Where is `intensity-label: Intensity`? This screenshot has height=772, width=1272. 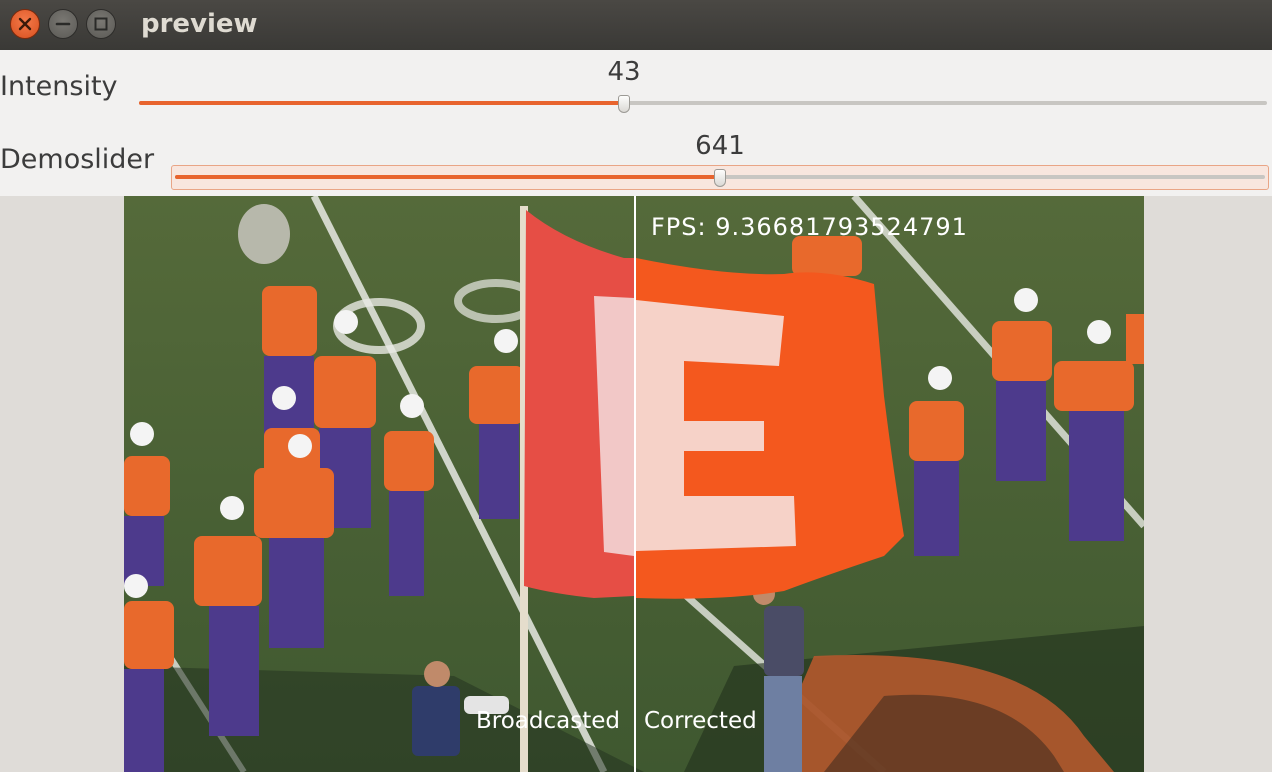 intensity-label: Intensity is located at coordinates (59, 86).